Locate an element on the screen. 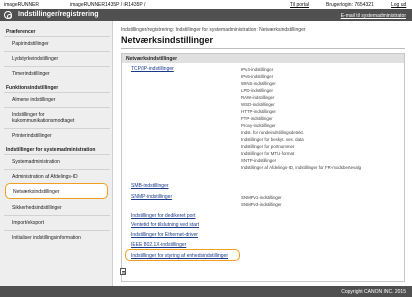 The image size is (412, 297). model-name: imageRUNNER1435P / iR1435P / is located at coordinates (108, 5).